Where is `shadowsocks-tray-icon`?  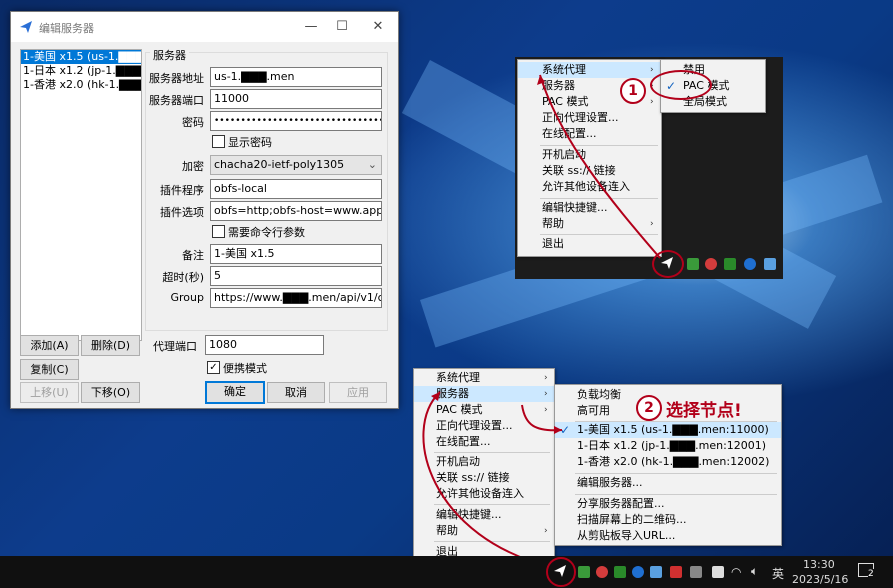
shadowsocks-tray-icon is located at coordinates (560, 571).